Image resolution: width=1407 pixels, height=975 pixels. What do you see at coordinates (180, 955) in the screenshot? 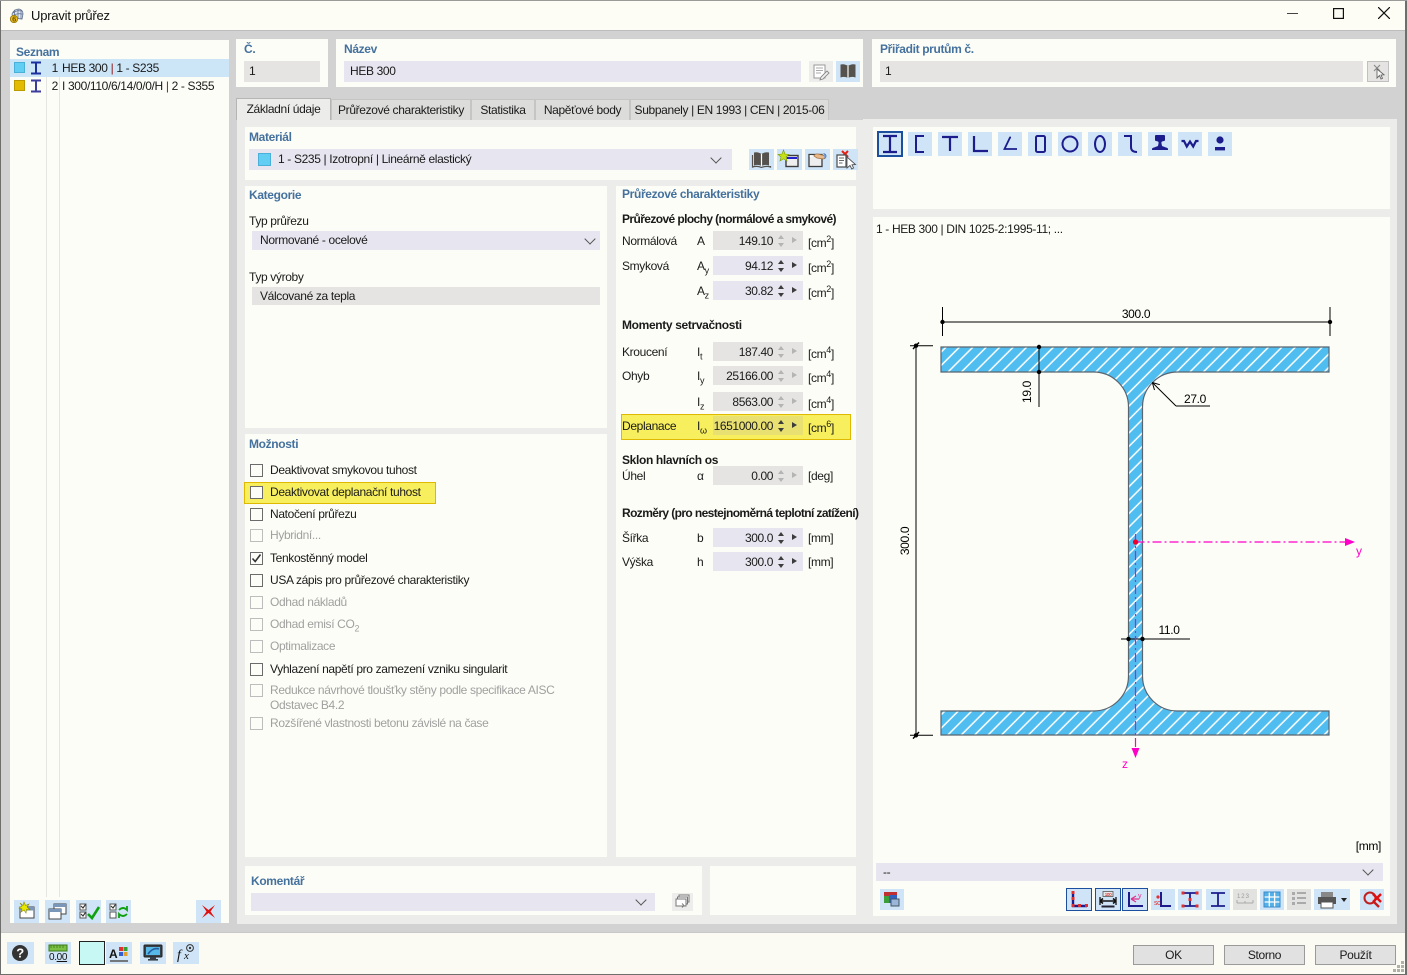
I see `svg-text: f` at bounding box center [180, 955].